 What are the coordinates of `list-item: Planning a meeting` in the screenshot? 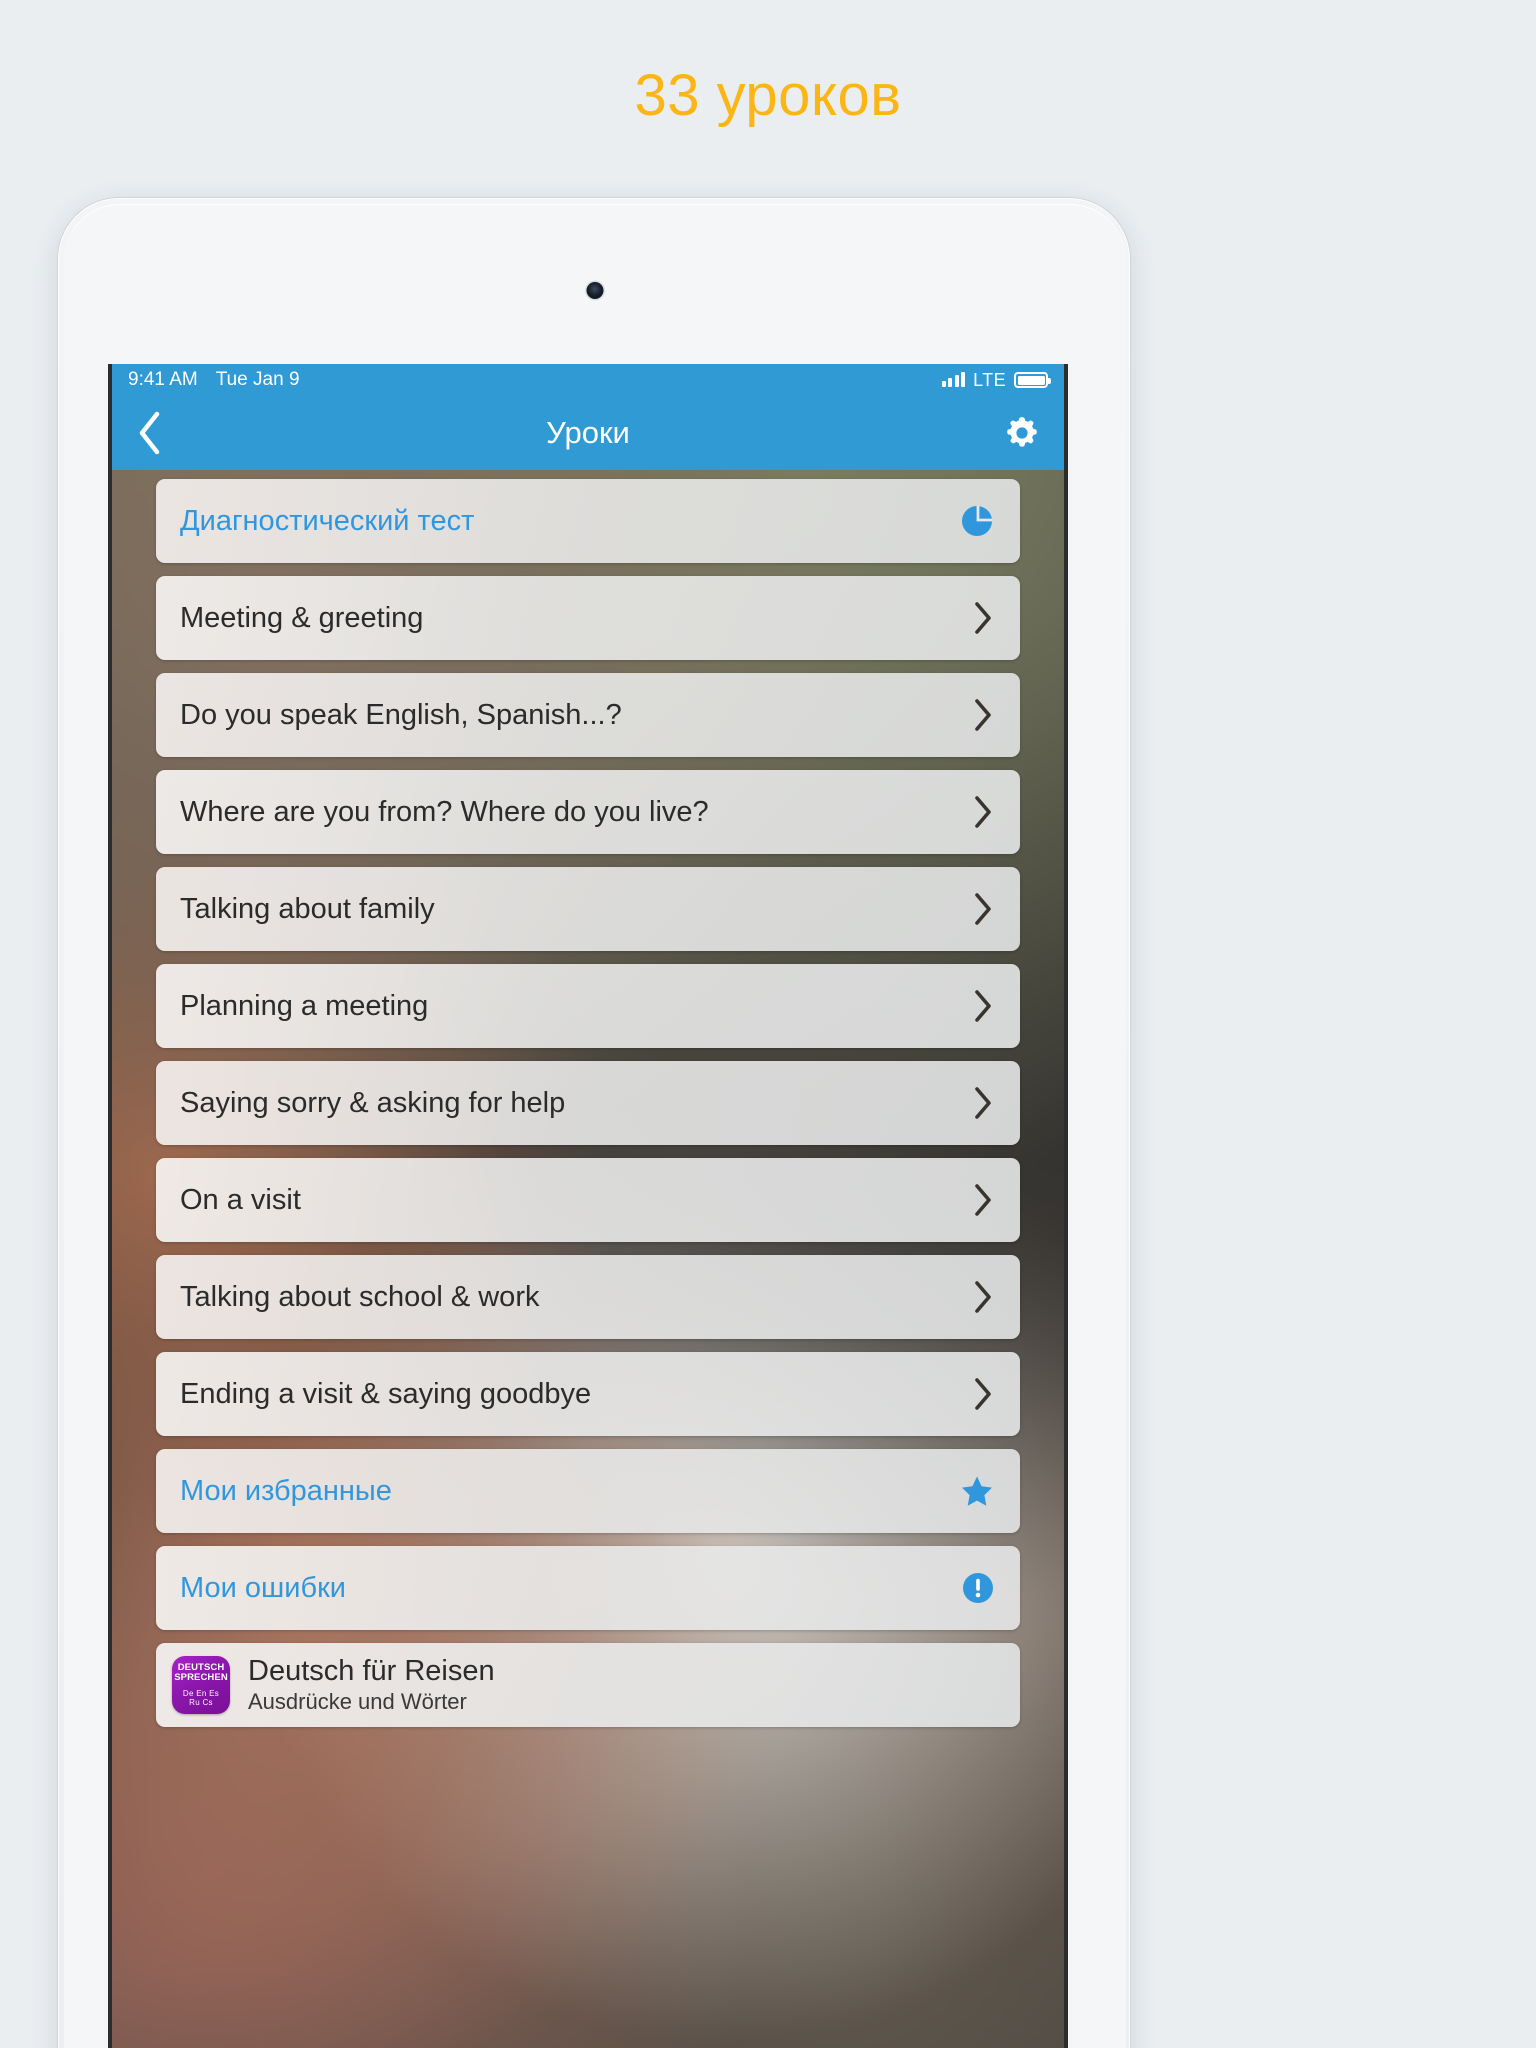 It's located at (588, 1006).